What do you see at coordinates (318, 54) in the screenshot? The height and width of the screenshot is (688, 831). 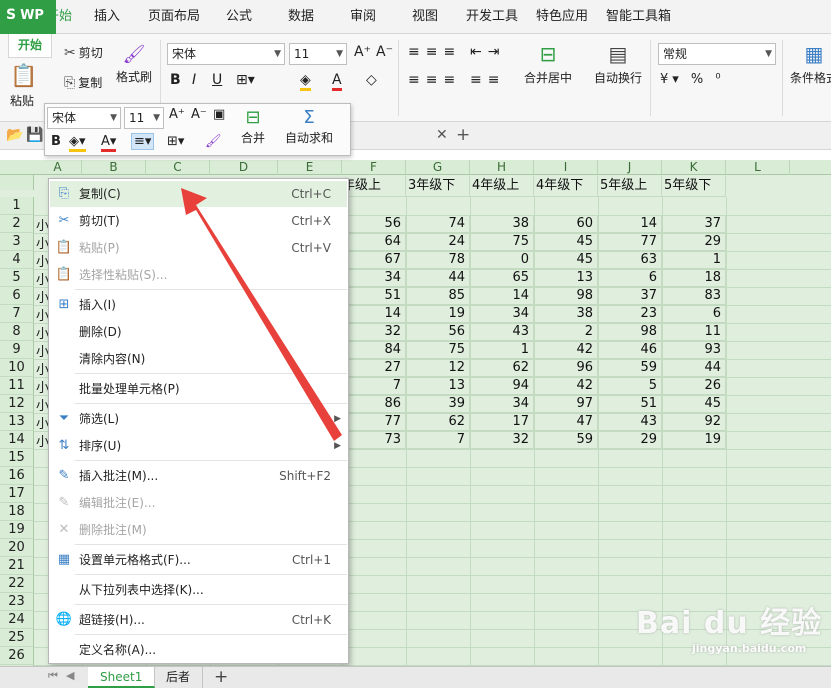 I see `font-size-select: 11 ▼` at bounding box center [318, 54].